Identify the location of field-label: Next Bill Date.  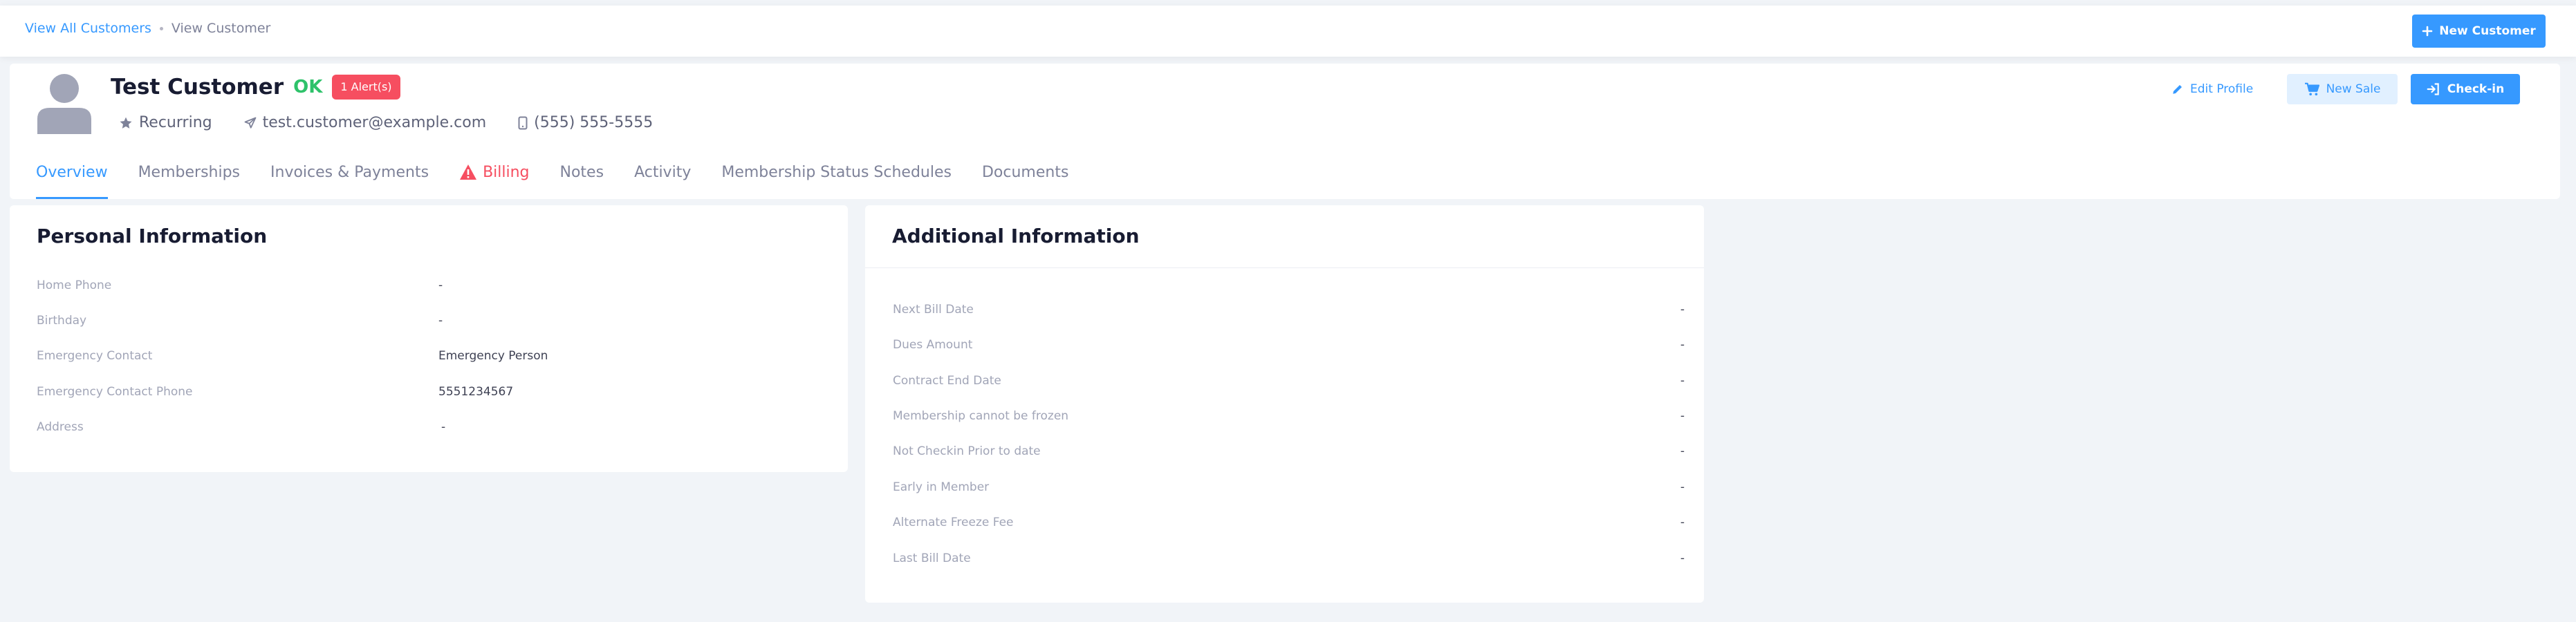
(933, 310).